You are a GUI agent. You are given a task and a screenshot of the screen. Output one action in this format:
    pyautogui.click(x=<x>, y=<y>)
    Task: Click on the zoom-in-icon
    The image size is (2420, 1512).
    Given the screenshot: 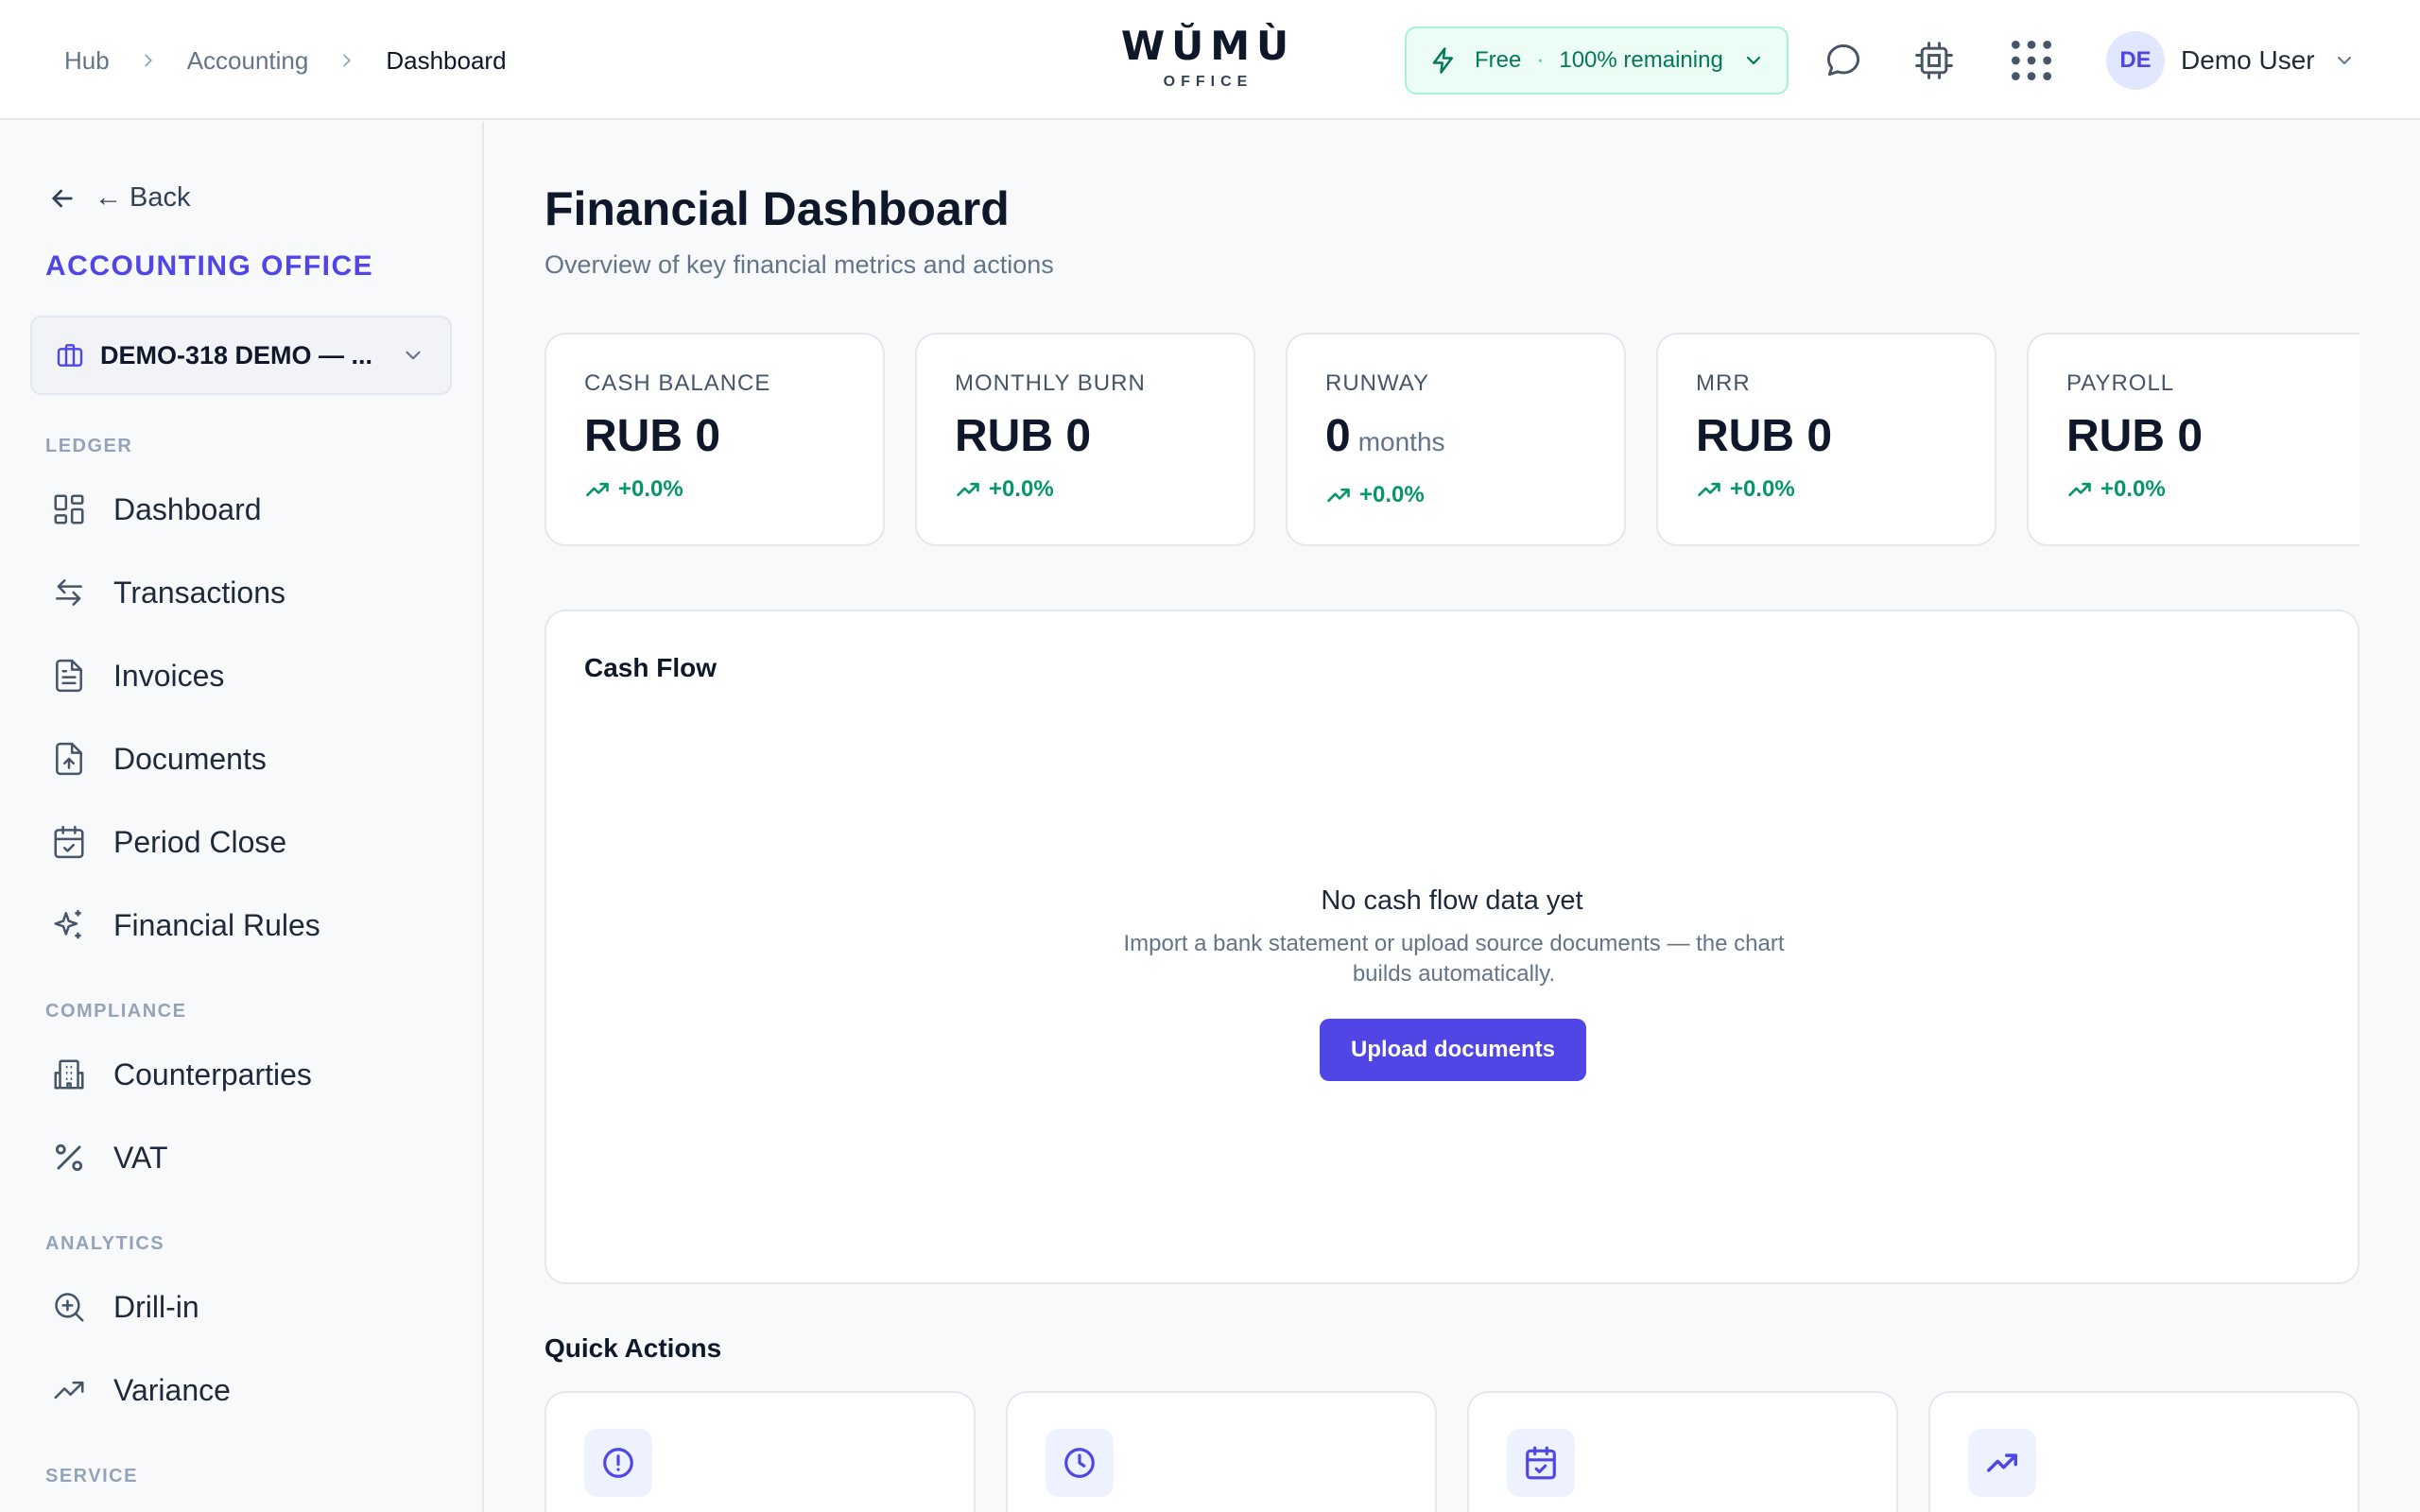 What is the action you would take?
    pyautogui.click(x=69, y=1307)
    